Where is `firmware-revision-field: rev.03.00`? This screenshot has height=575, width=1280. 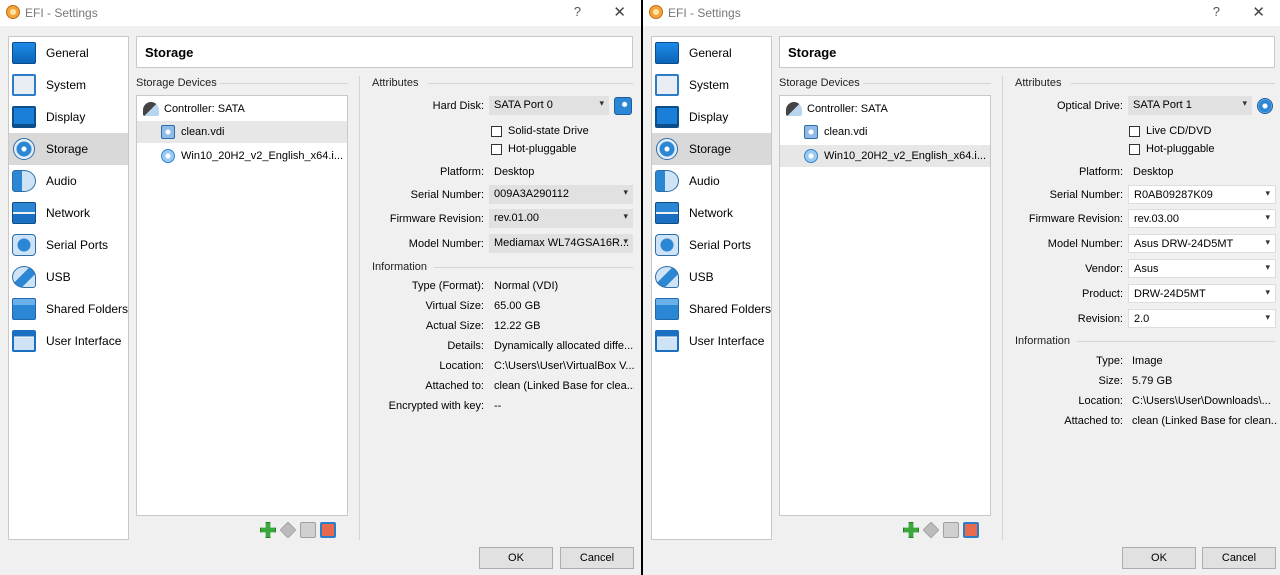
firmware-revision-field: rev.03.00 is located at coordinates (1202, 218).